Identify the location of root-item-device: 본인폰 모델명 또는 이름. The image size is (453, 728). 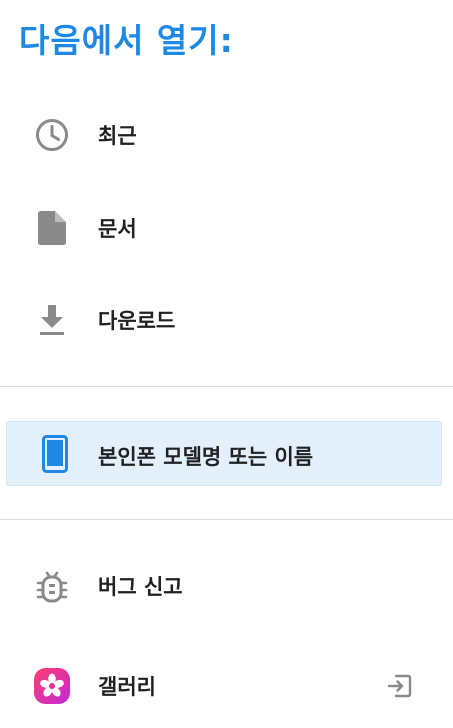
(224, 453).